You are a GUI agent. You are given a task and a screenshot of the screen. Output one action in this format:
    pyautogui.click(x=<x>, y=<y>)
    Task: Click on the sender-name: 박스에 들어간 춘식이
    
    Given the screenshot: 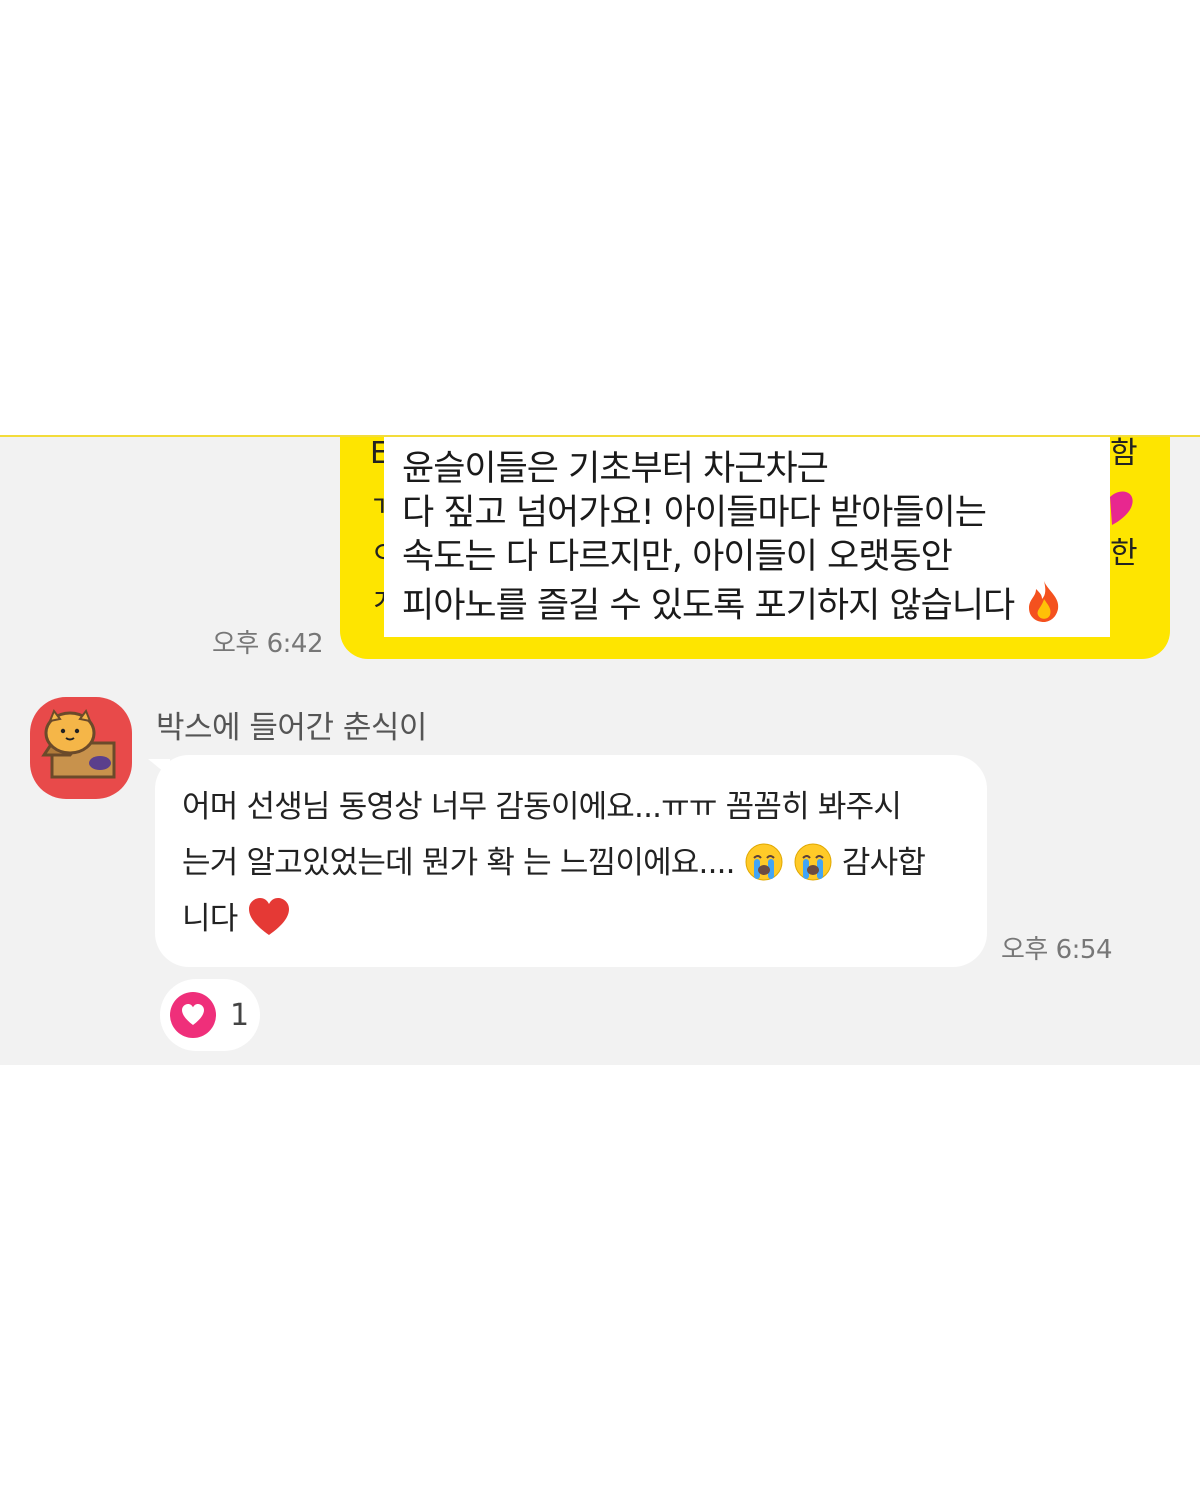 What is the action you would take?
    pyautogui.click(x=291, y=724)
    